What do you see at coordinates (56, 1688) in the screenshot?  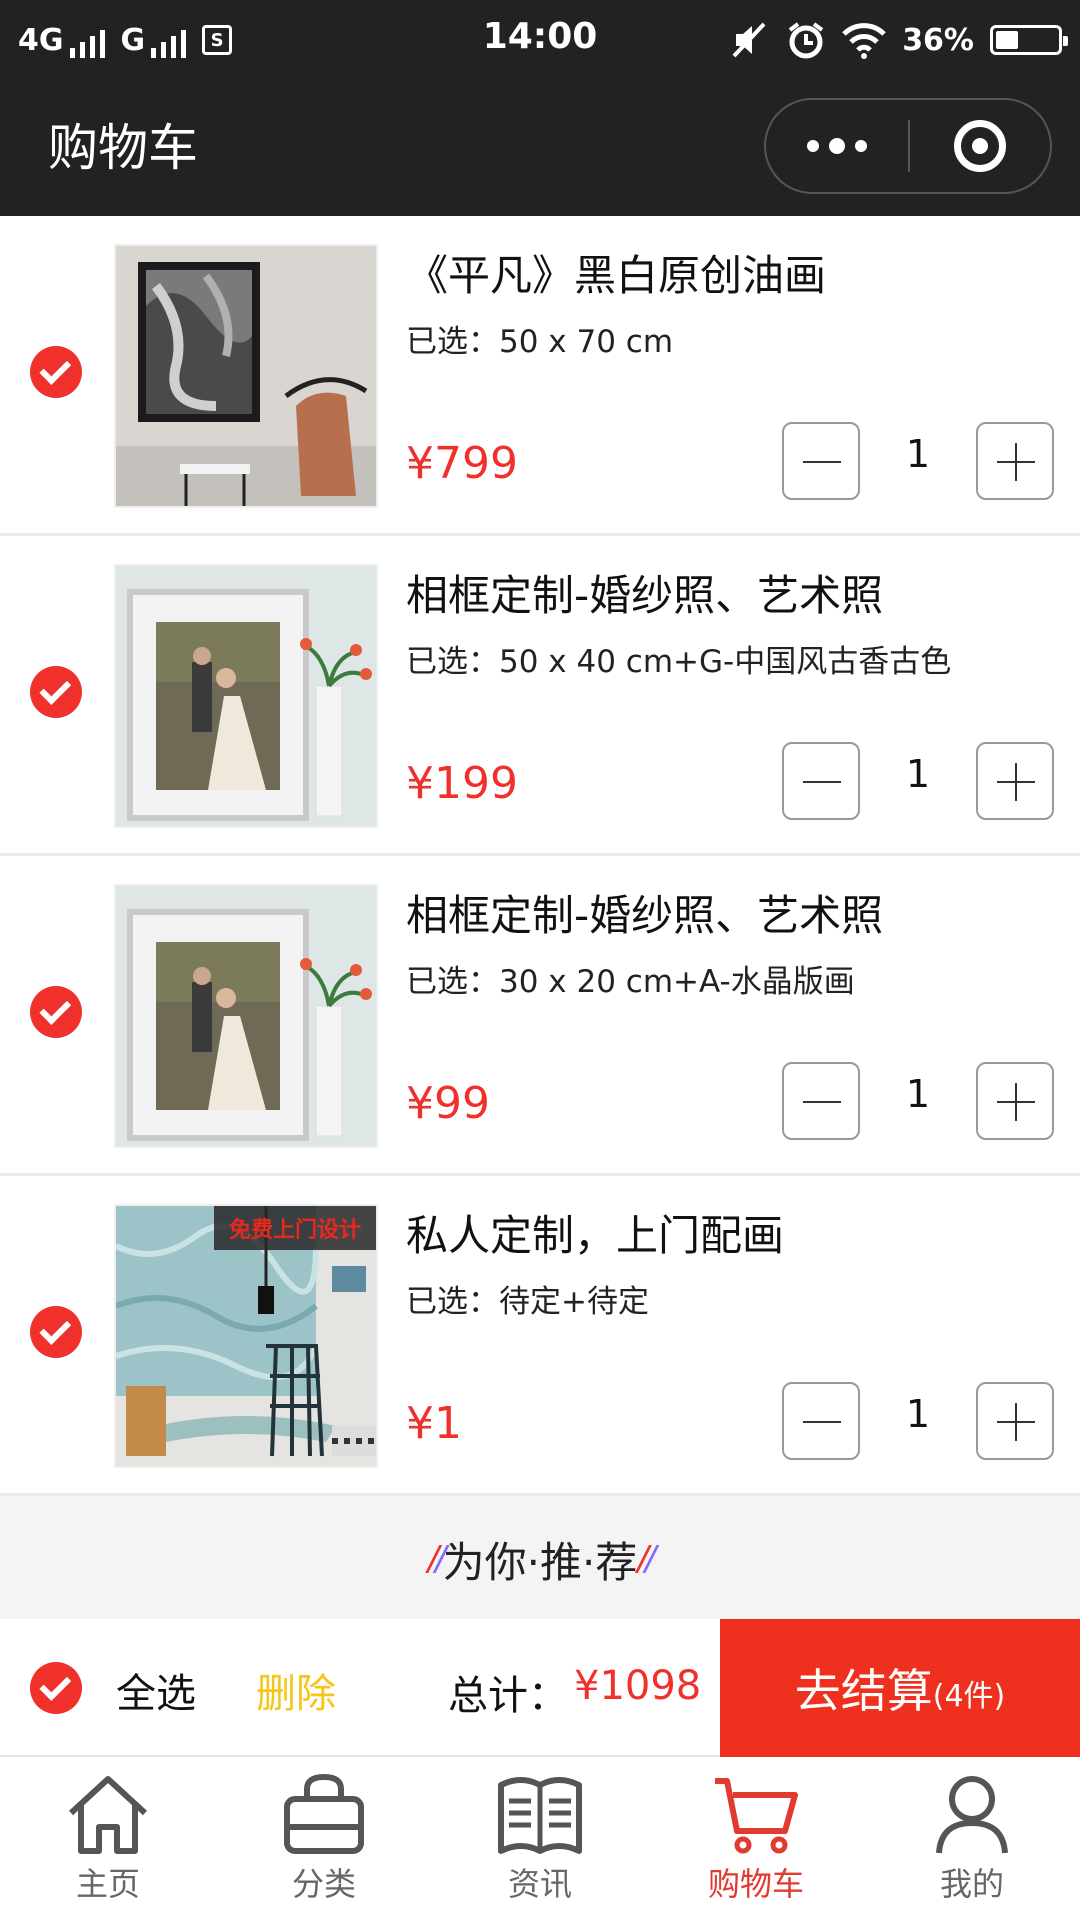 I see `select-all-checkbox` at bounding box center [56, 1688].